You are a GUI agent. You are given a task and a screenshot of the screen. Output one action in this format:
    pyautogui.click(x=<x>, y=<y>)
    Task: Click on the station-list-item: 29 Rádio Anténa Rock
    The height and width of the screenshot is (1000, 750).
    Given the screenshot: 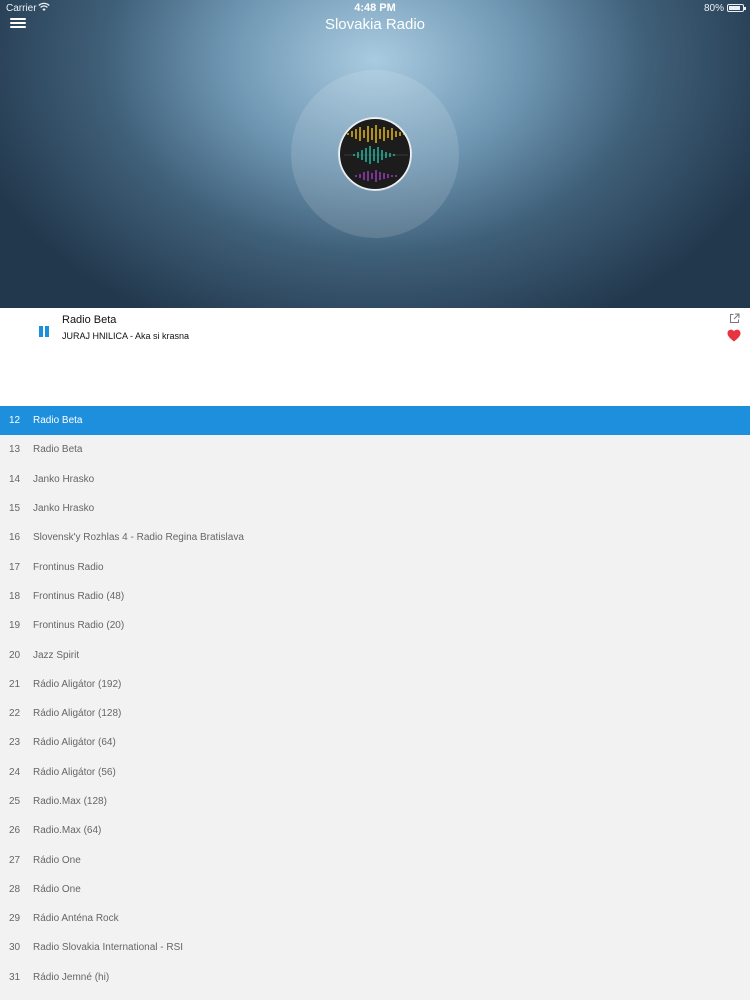 What is the action you would take?
    pyautogui.click(x=375, y=918)
    